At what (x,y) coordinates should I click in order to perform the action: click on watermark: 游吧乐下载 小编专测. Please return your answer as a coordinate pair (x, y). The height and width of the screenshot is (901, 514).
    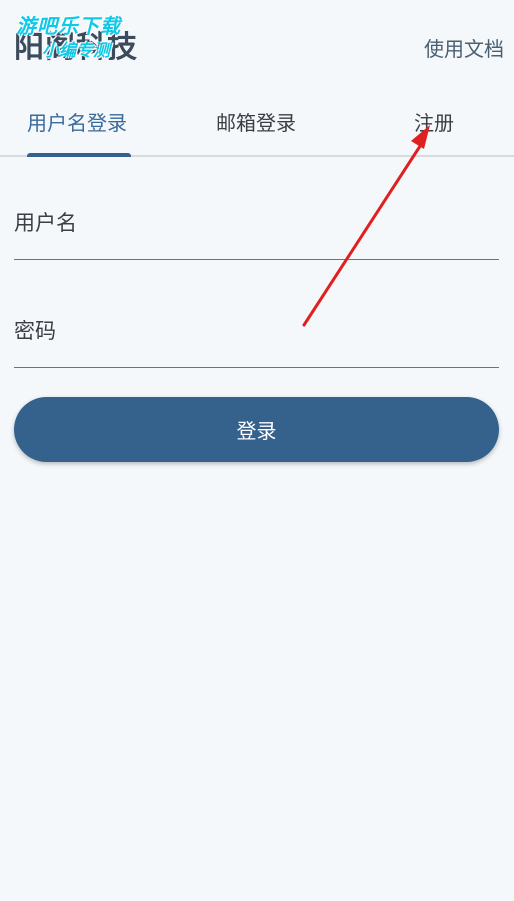
    Looking at the image, I should click on (86, 40).